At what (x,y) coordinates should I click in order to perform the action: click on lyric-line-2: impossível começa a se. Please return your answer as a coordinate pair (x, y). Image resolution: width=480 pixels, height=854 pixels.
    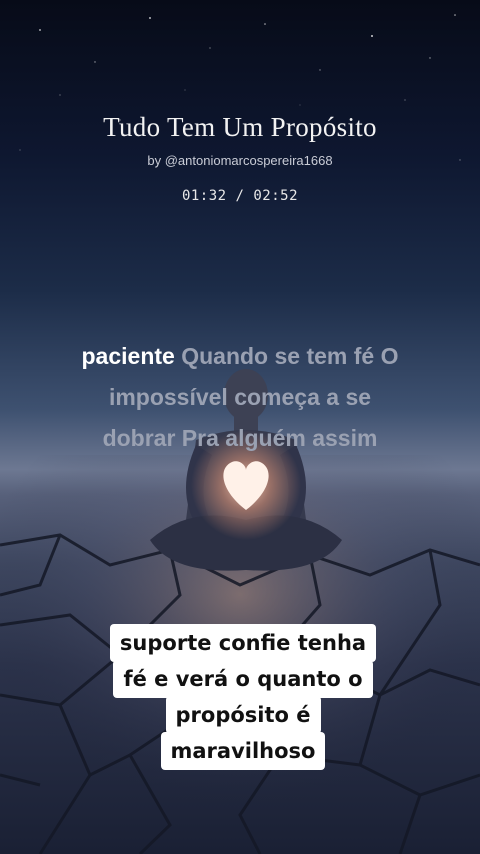
    Looking at the image, I should click on (240, 397).